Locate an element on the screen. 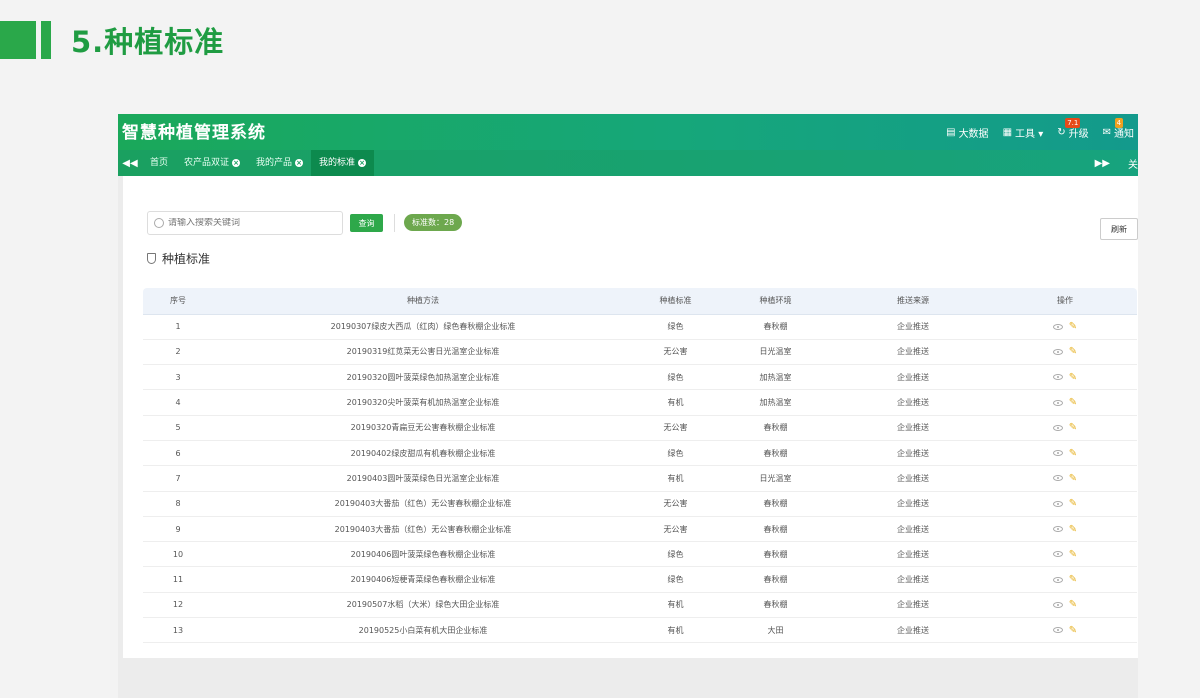 The width and height of the screenshot is (1200, 698). shield-icon is located at coordinates (151, 258).